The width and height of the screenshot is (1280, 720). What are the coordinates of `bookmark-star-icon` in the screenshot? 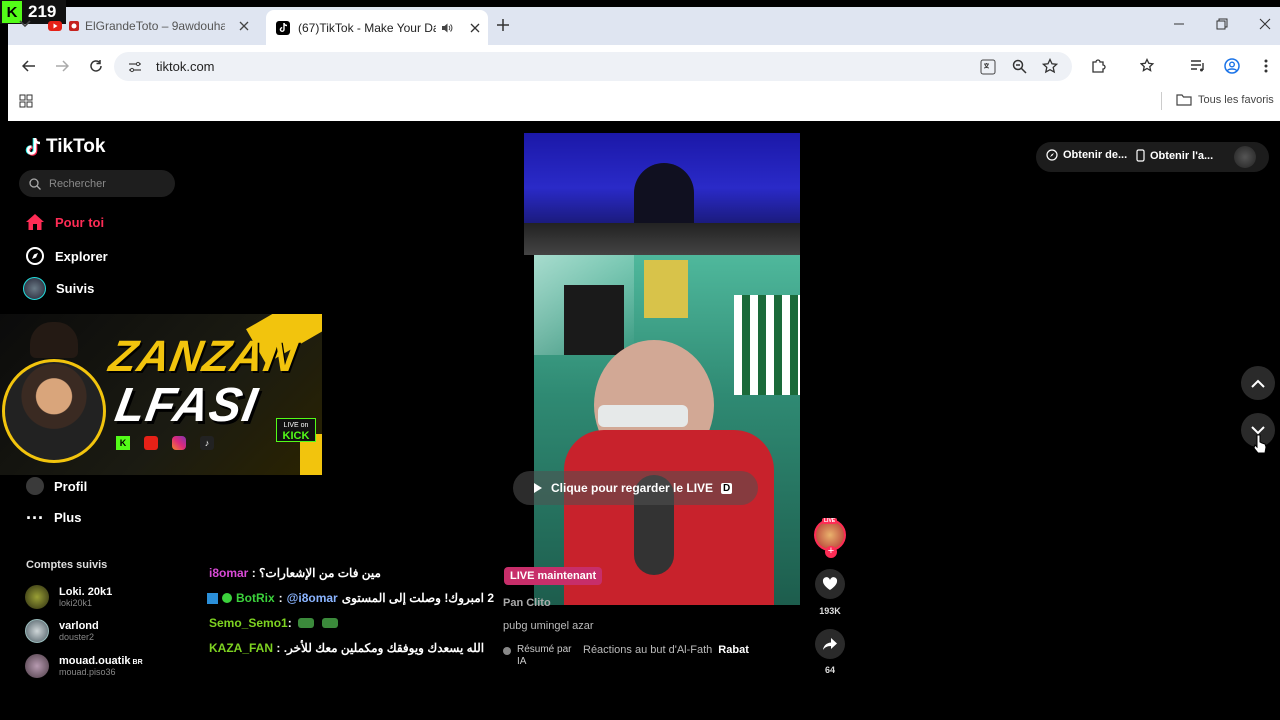 It's located at (1050, 66).